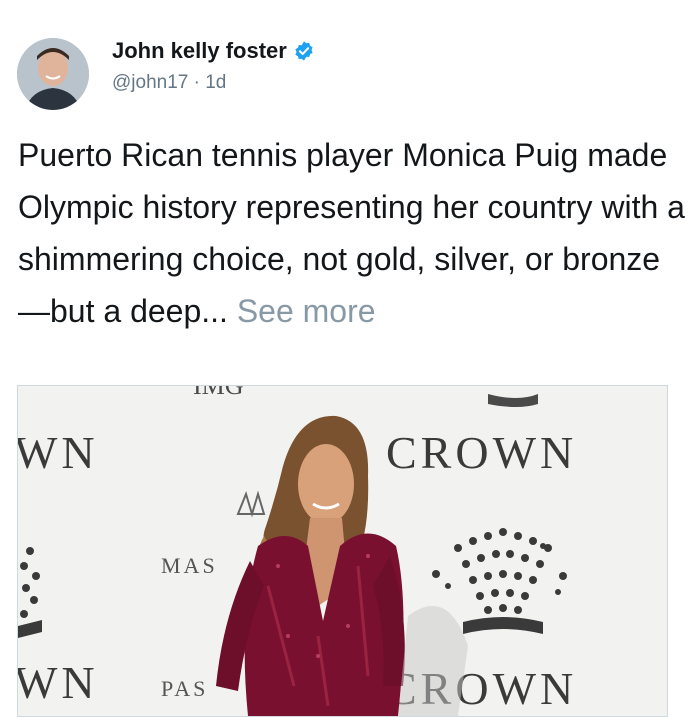  Describe the element at coordinates (199, 51) in the screenshot. I see `author-name: John kelly foster` at that location.